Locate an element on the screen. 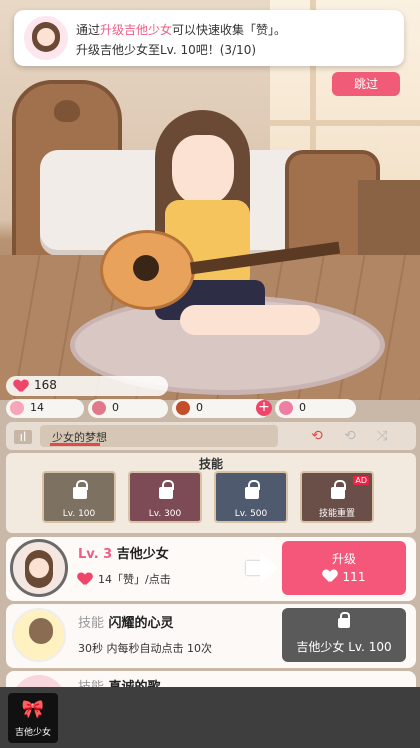 This screenshot has width=420, height=748. tutorial-notification: 通过升级吉他少女可以快速收集「赞」。 升级吉他少女至Lv. 10吧！(3/10) is located at coordinates (209, 38).